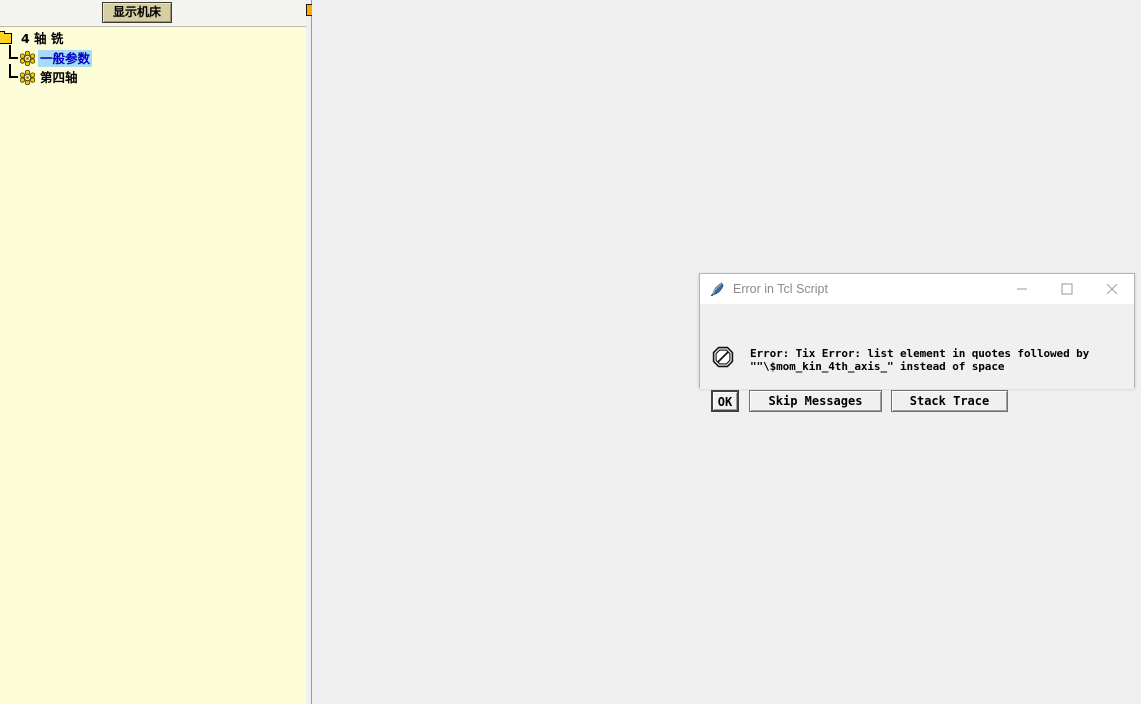 The height and width of the screenshot is (704, 1141). I want to click on show-machine-button: 显示机床, so click(137, 12).